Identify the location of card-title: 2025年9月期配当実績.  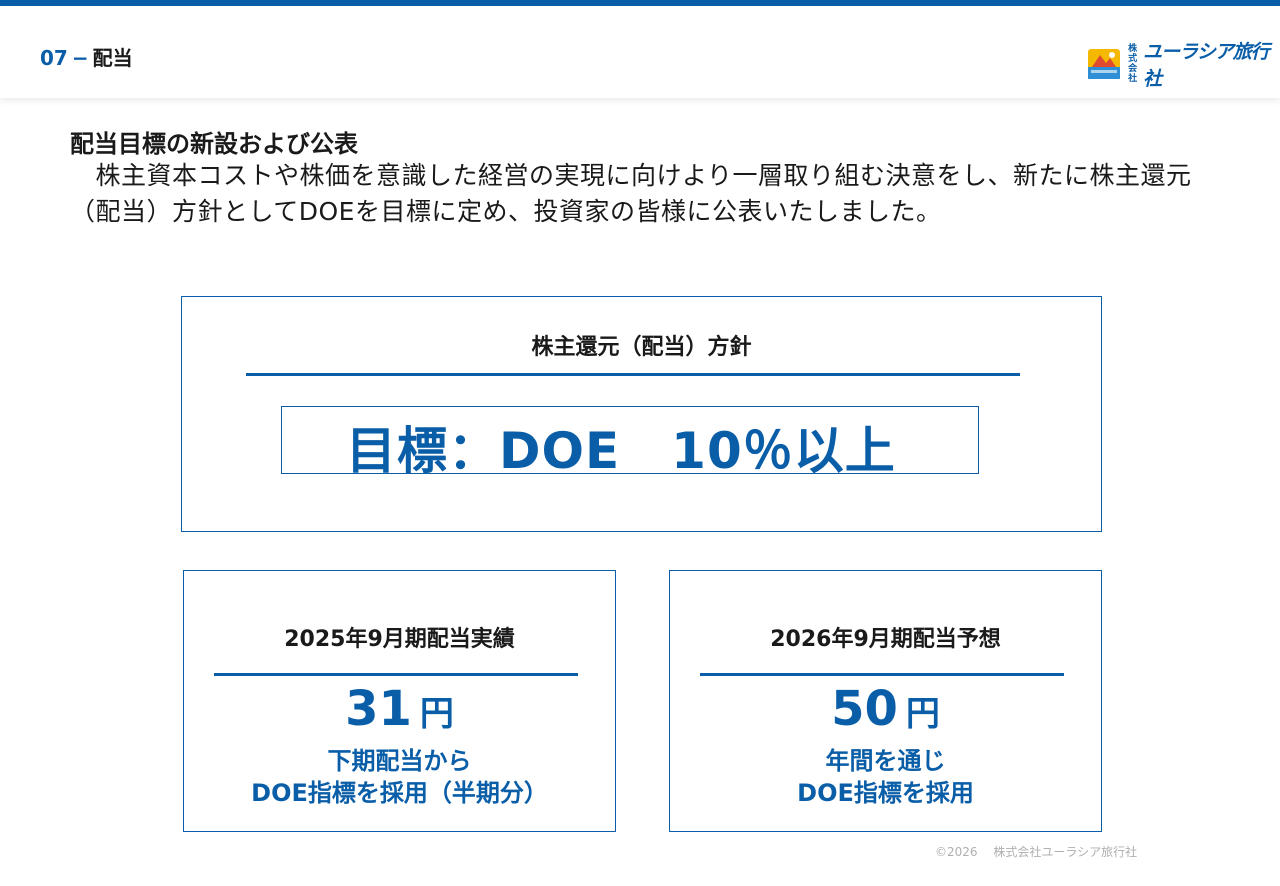
(399, 639).